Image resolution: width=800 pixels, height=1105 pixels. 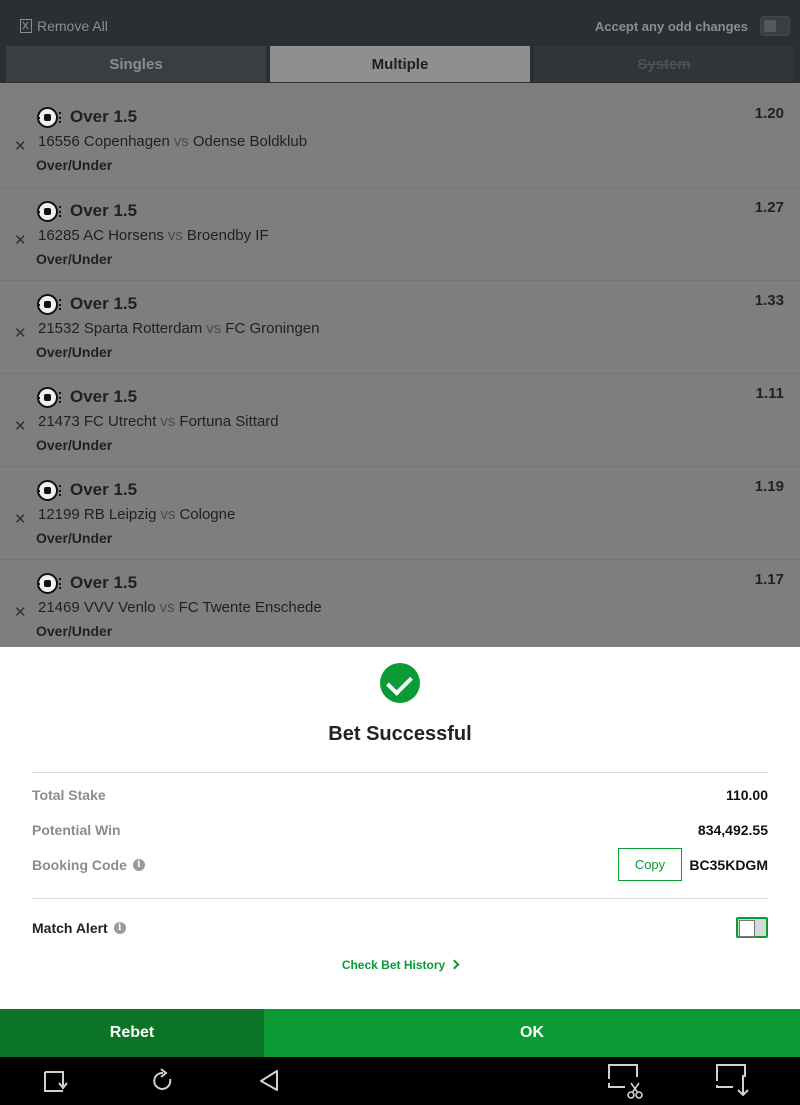 What do you see at coordinates (393, 965) in the screenshot?
I see `check-bet-history-label: Check Bet History` at bounding box center [393, 965].